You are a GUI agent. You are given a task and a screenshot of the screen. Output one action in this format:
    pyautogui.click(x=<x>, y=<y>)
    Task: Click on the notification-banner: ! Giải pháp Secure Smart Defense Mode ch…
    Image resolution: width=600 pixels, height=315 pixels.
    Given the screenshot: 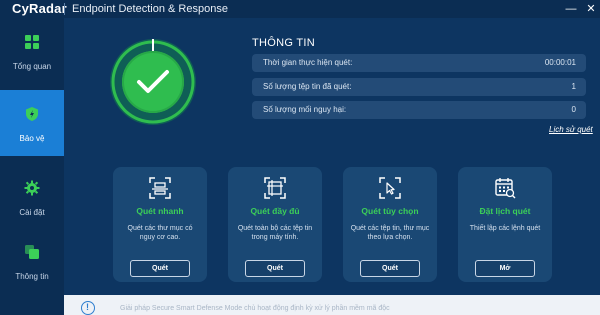 What is the action you would take?
    pyautogui.click(x=332, y=305)
    